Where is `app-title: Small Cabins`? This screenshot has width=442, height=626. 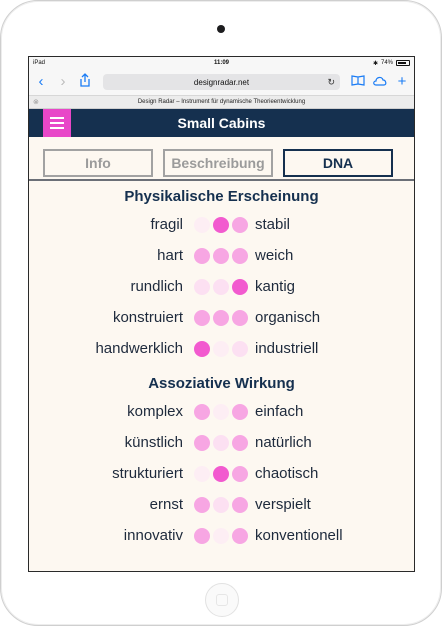 app-title: Small Cabins is located at coordinates (221, 123).